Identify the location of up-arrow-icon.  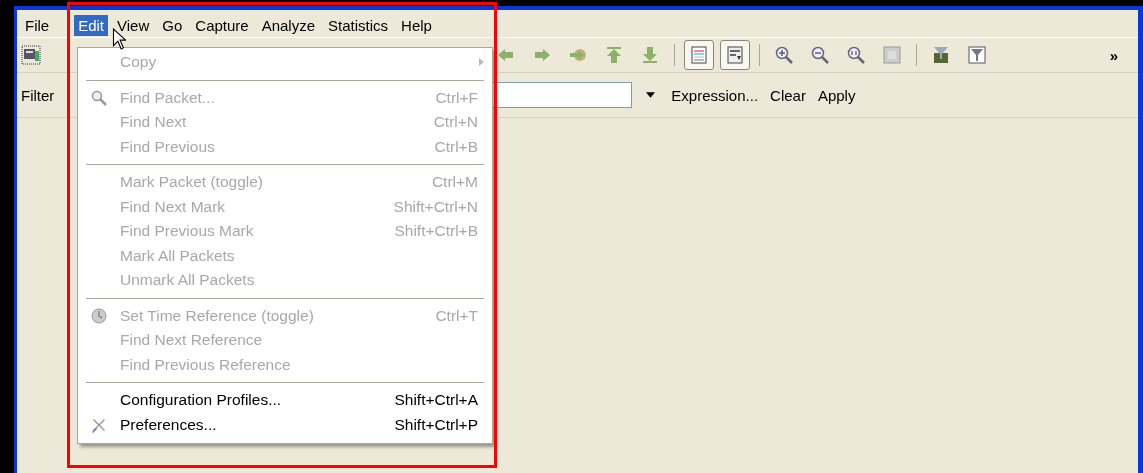
(614, 55).